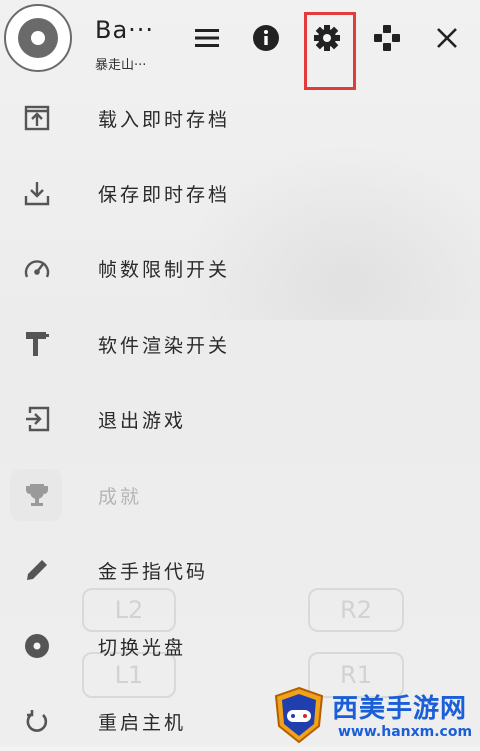 The image size is (480, 751). I want to click on r2-button: R2, so click(356, 610).